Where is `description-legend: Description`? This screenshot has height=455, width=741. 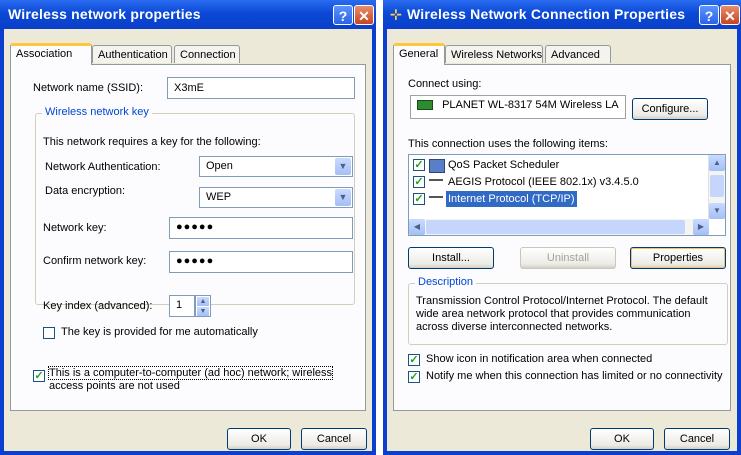 description-legend: Description is located at coordinates (446, 282).